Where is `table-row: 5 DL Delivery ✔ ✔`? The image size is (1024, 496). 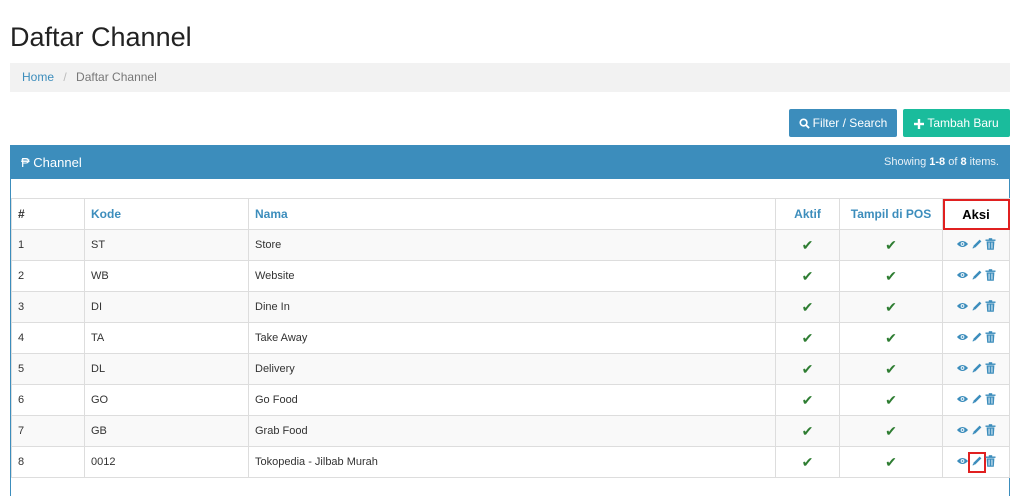
table-row: 5 DL Delivery ✔ ✔ is located at coordinates (510, 369).